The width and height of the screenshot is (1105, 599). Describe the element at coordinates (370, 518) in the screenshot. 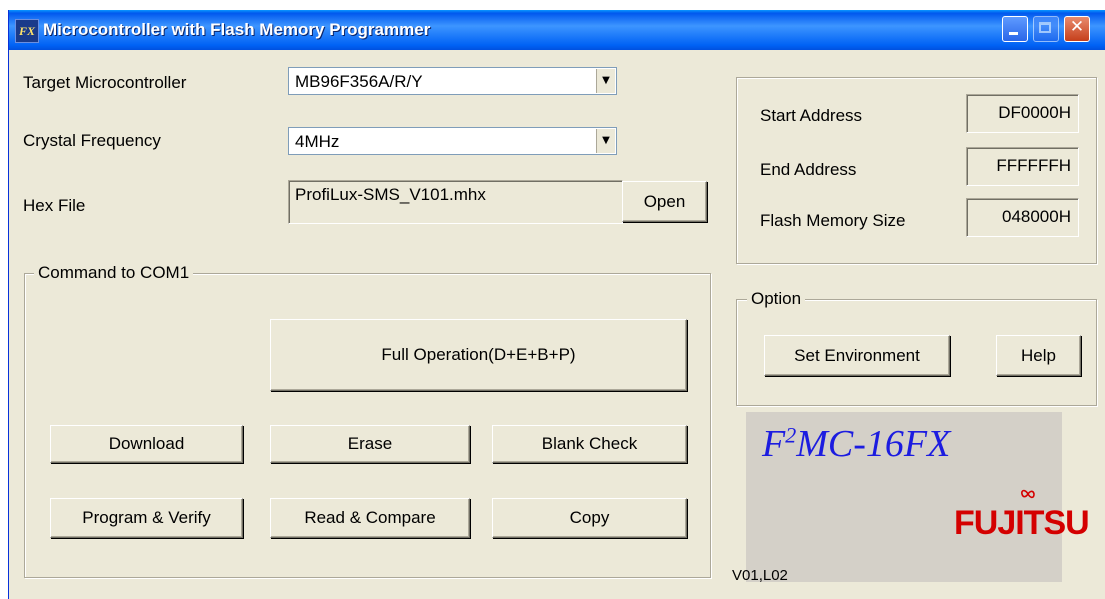

I see `read-compare-button: Read & Compare` at that location.